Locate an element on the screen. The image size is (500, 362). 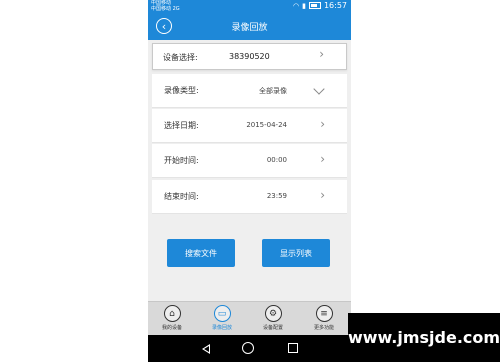
watermark: www.jmsjde.com is located at coordinates (424, 337).